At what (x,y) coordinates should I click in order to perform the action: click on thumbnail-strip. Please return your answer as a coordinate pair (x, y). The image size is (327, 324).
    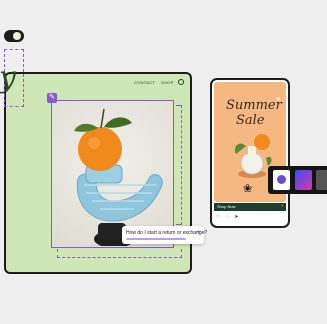
    Looking at the image, I should click on (297, 180).